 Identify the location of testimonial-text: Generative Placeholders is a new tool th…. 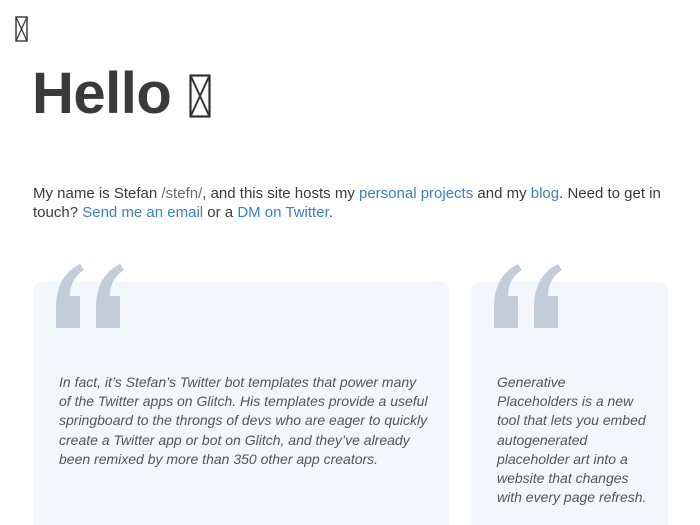
(572, 440).